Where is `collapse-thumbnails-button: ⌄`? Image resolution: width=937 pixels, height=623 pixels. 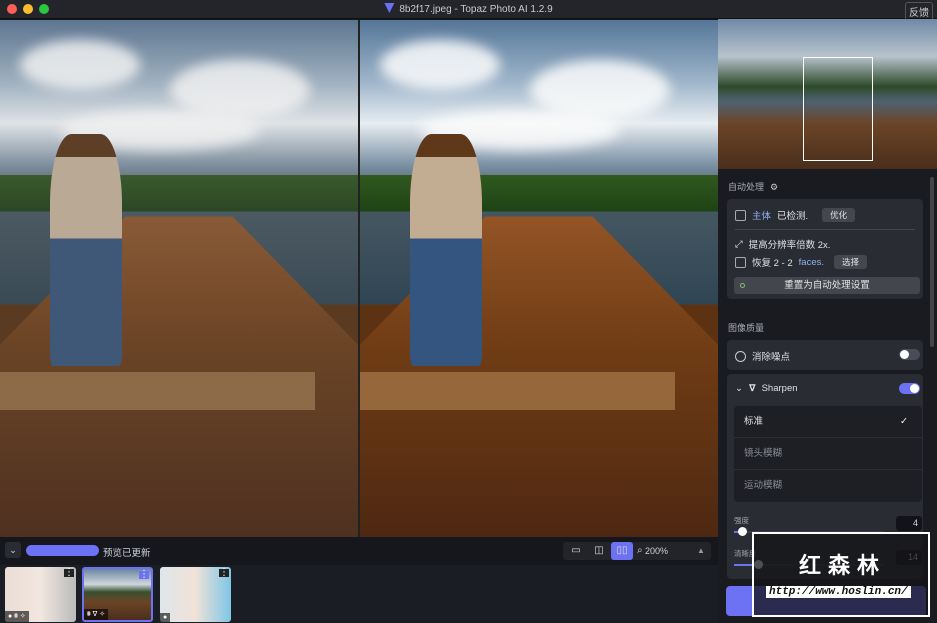
collapse-thumbnails-button: ⌄ is located at coordinates (13, 550).